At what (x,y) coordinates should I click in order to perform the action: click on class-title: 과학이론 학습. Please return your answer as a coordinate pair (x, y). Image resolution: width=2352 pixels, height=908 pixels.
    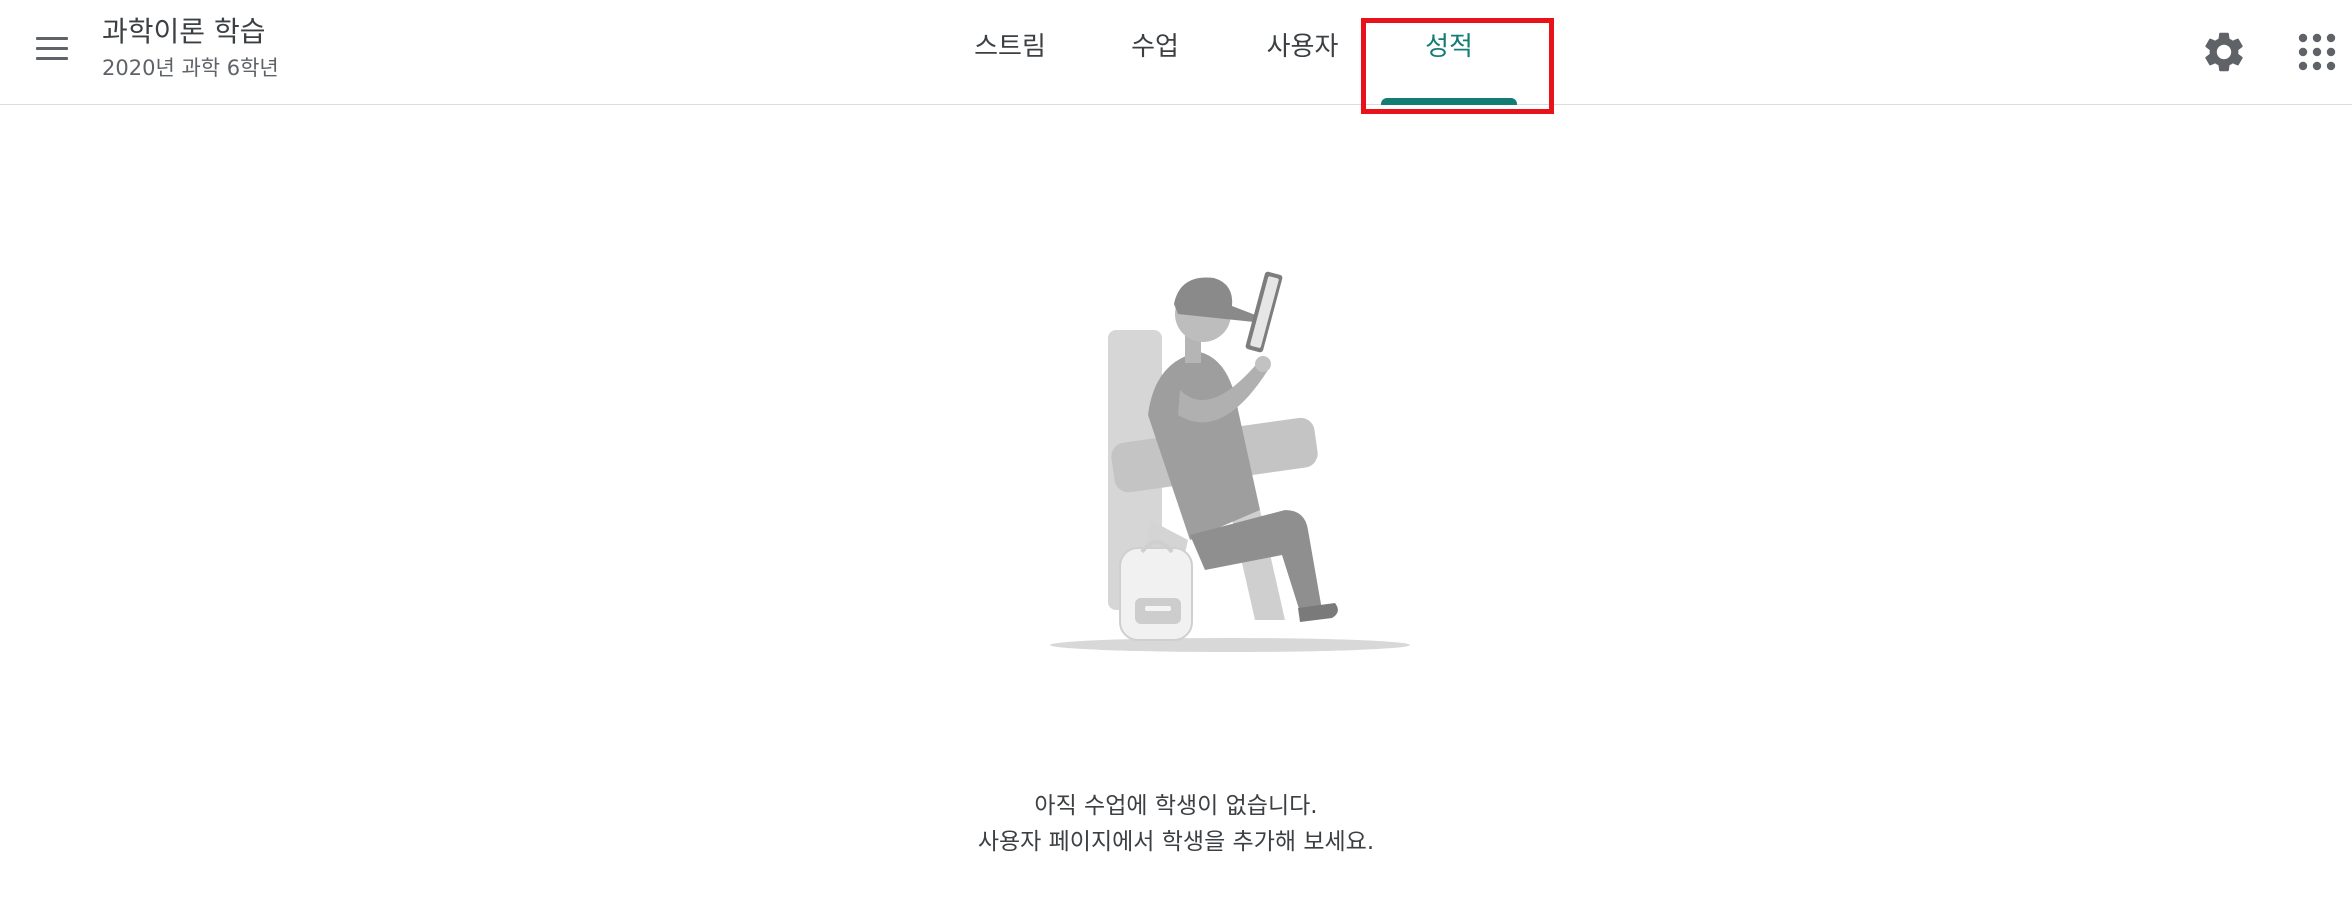
    Looking at the image, I should click on (190, 32).